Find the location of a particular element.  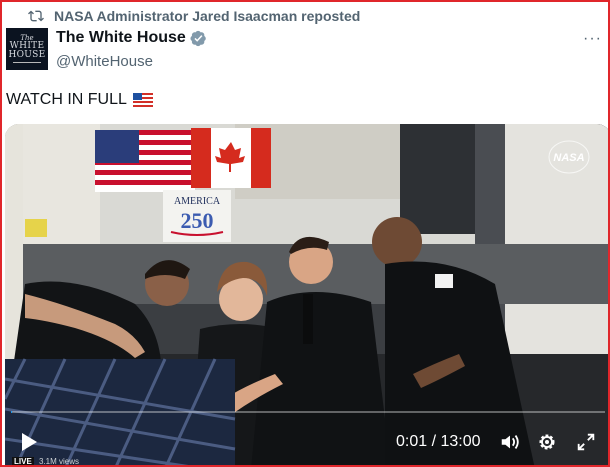

america-250-banner: AMERICA 250 is located at coordinates (197, 216).